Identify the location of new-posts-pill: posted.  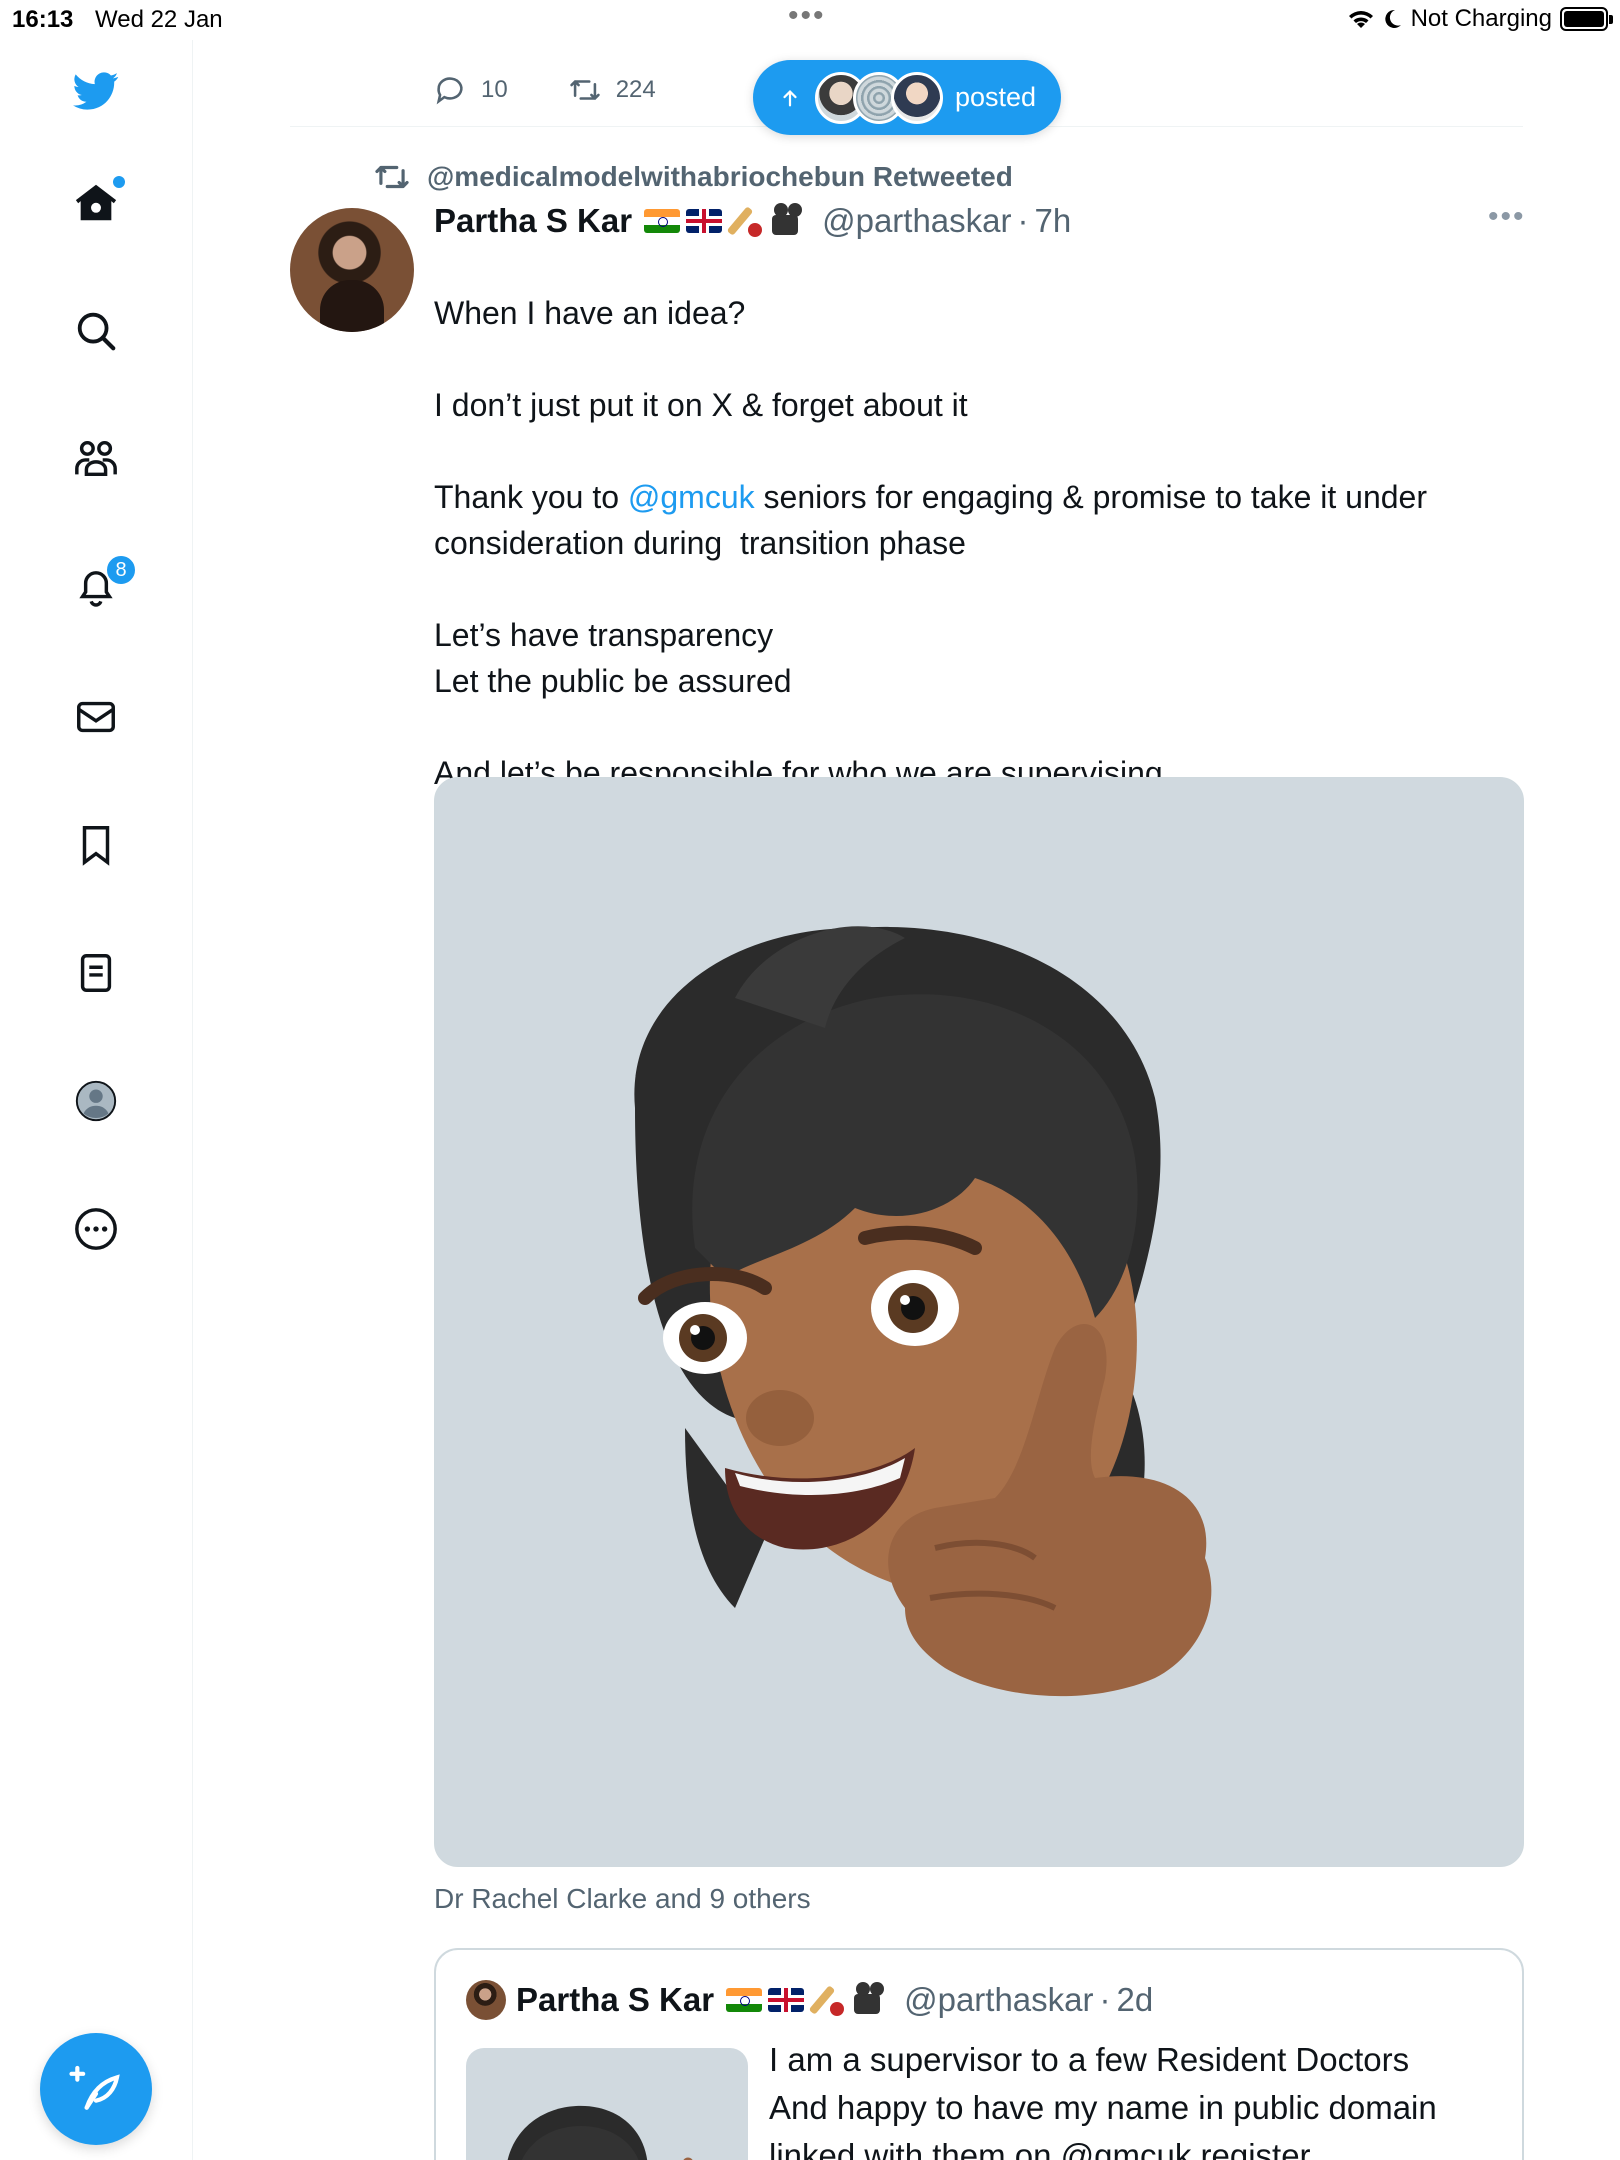
(907, 97).